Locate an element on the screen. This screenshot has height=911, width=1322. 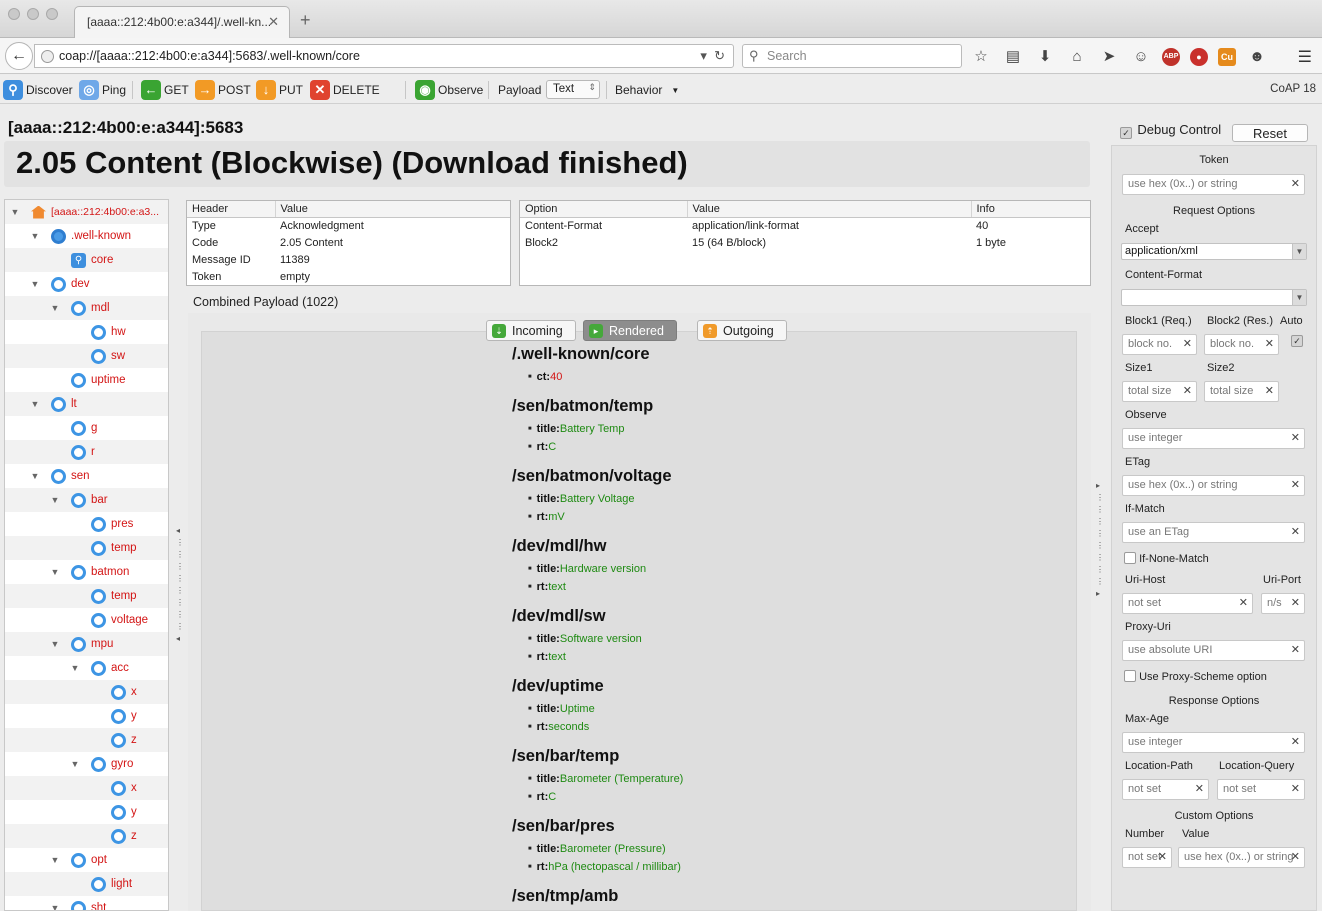
tree-item: hw is located at coordinates (86, 332).